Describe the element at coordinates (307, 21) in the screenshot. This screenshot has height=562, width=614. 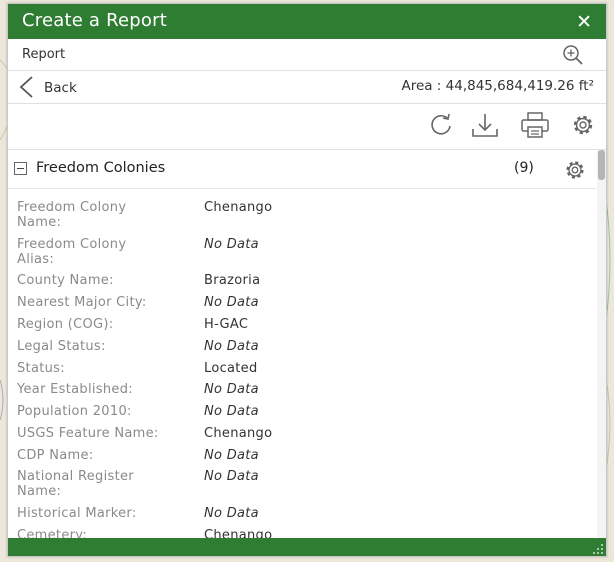
I see `panel-header: Create a Report ✕` at that location.